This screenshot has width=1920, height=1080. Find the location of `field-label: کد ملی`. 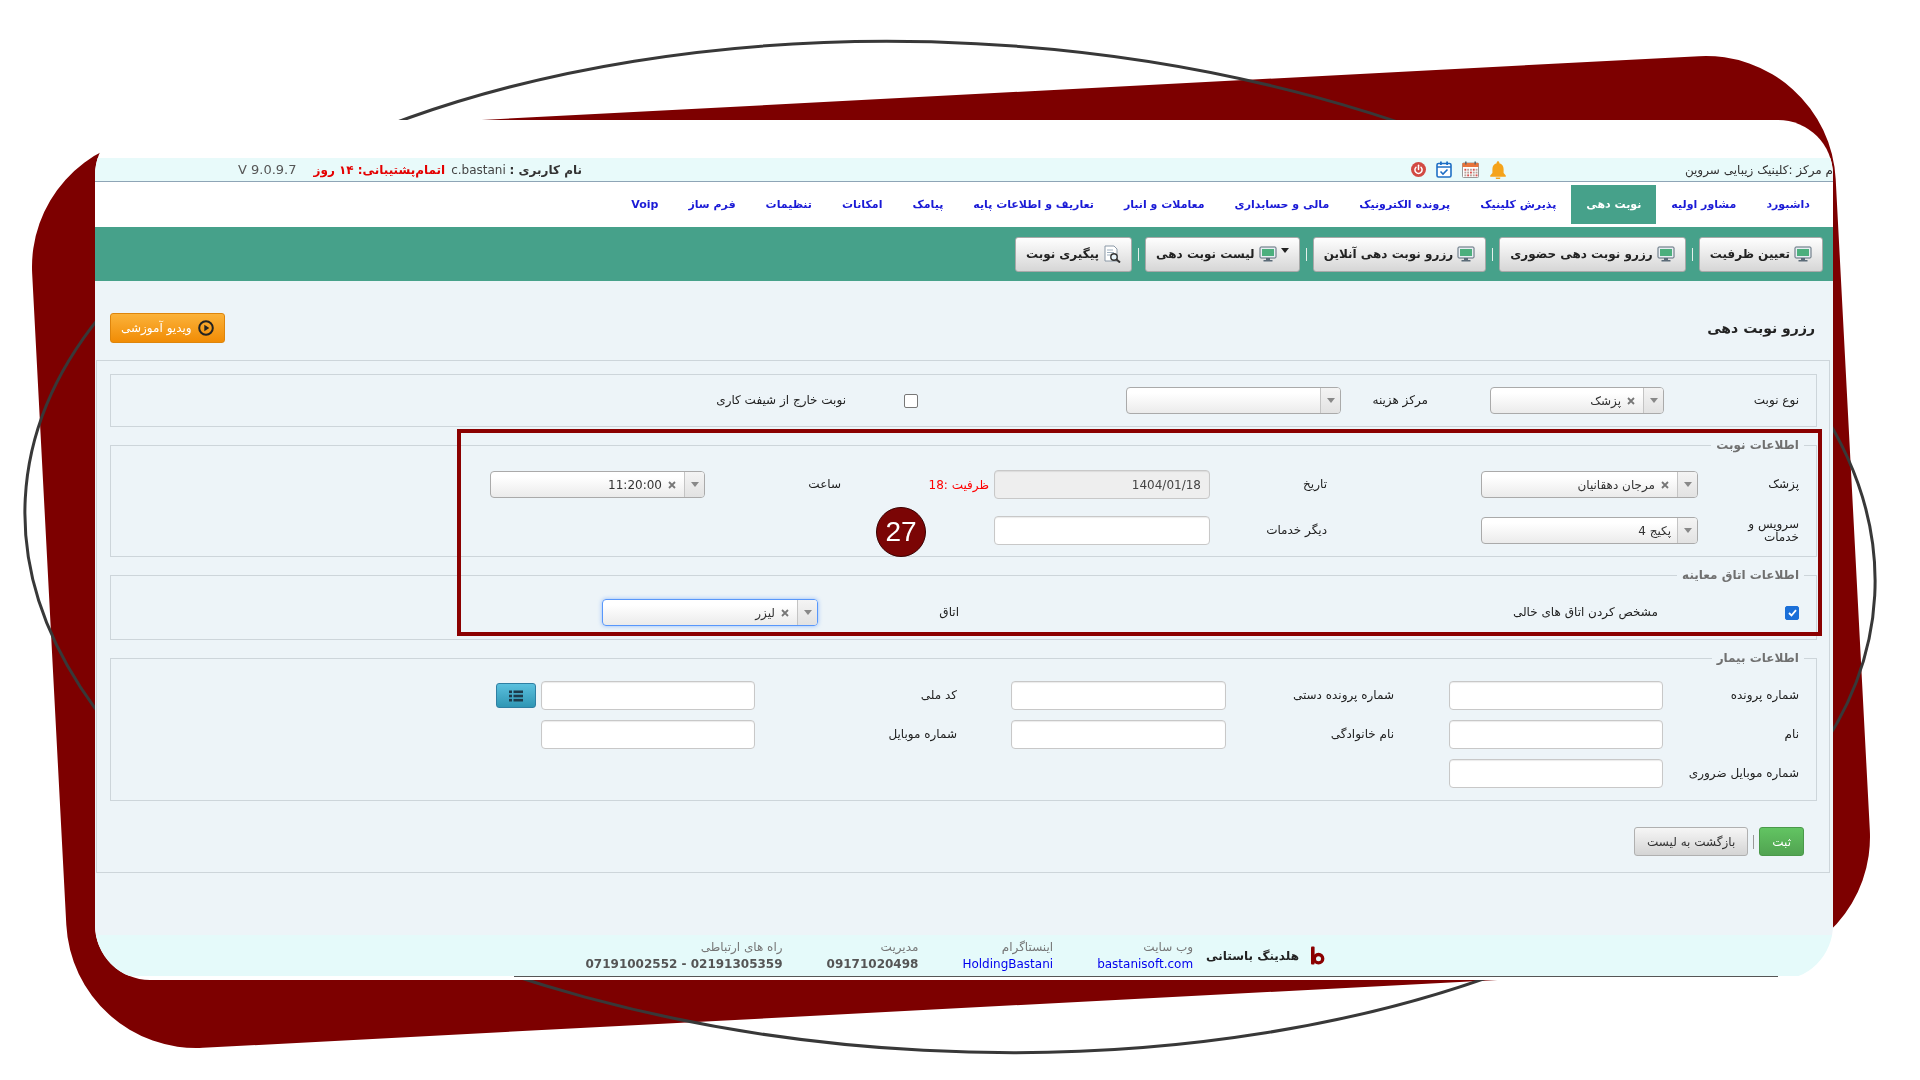

field-label: کد ملی is located at coordinates (938, 695).